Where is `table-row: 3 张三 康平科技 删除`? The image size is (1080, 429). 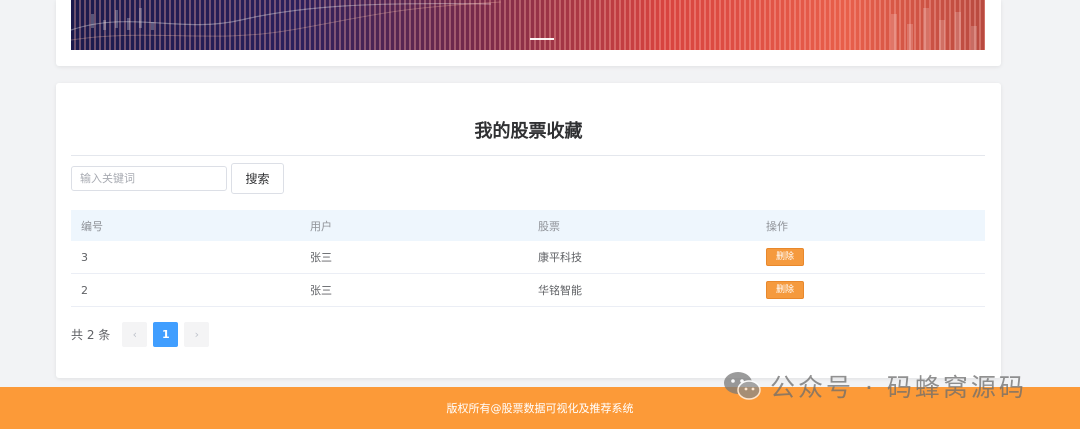 table-row: 3 张三 康平科技 删除 is located at coordinates (528, 257).